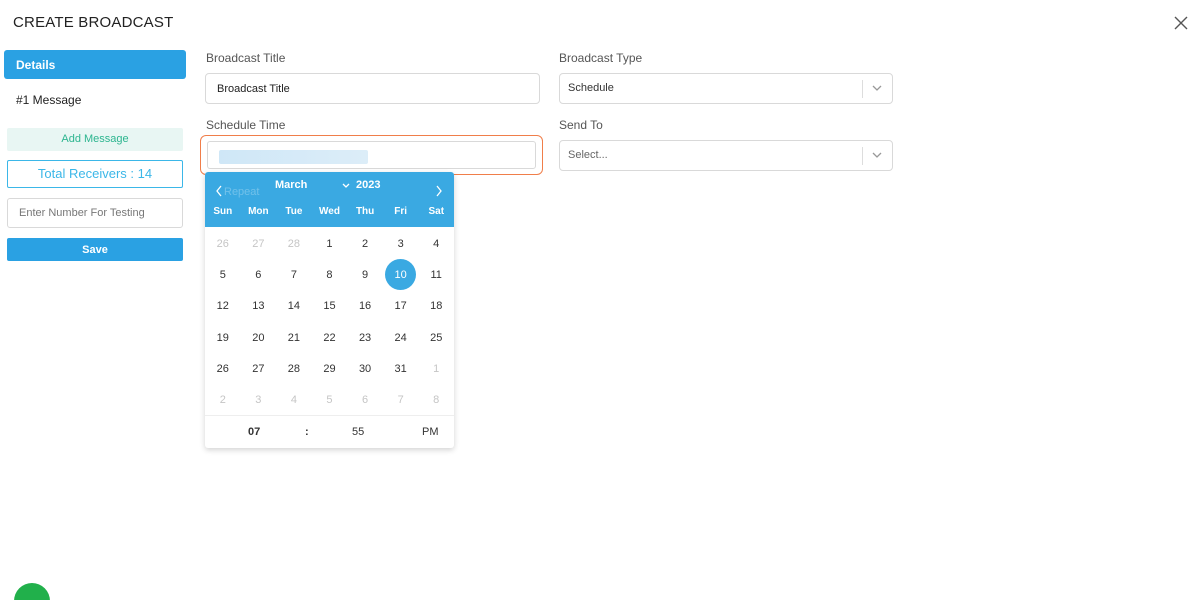 Image resolution: width=1200 pixels, height=600 pixels. Describe the element at coordinates (291, 185) in the screenshot. I see `calendar-month: March` at that location.